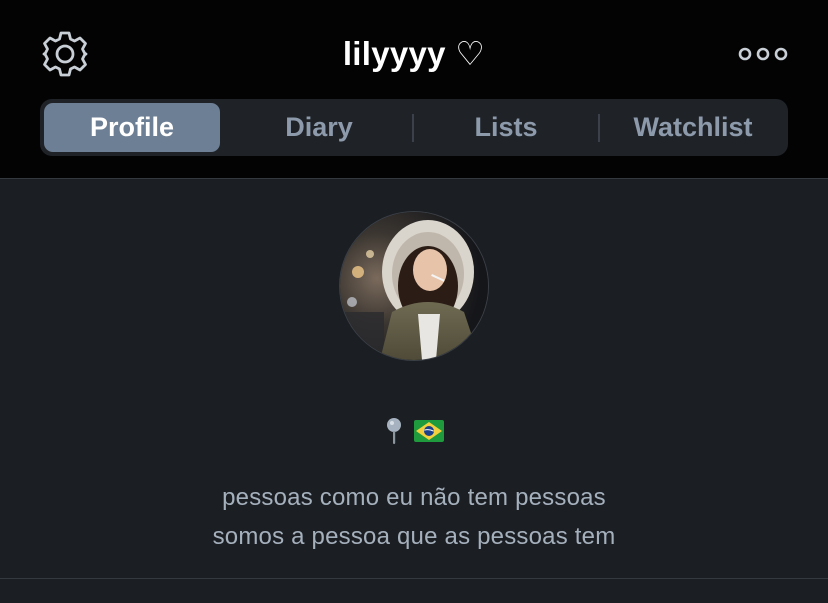 This screenshot has width=828, height=603. I want to click on more-dots-icon, so click(763, 54).